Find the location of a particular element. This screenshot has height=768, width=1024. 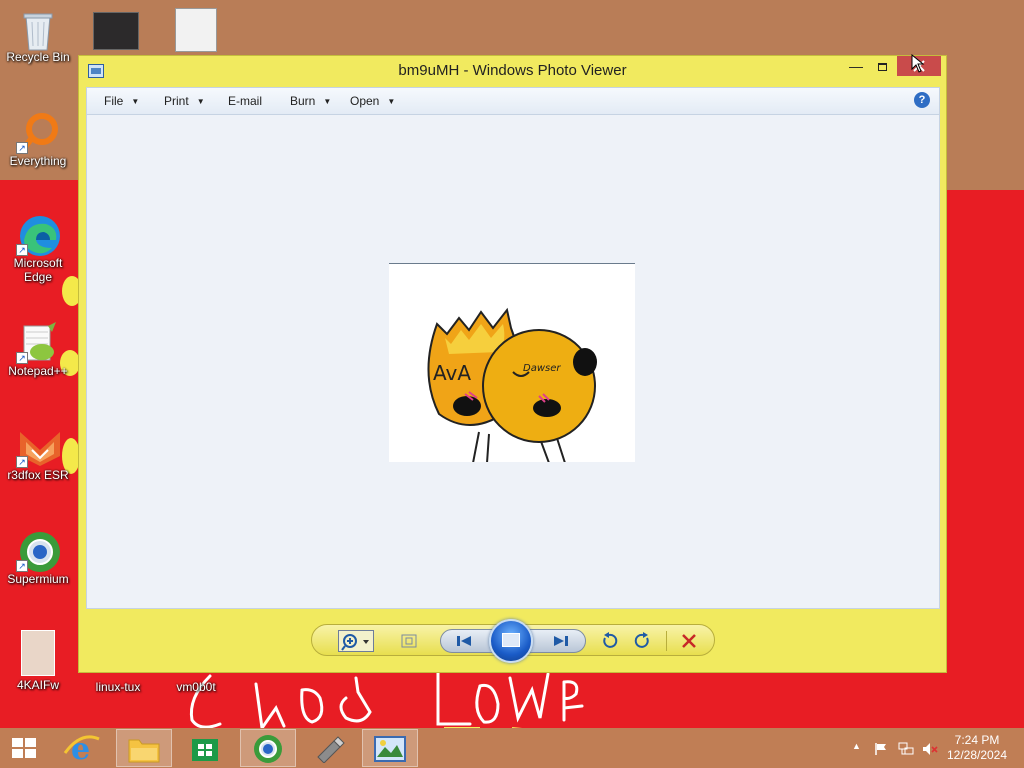

zoom-button is located at coordinates (356, 641).